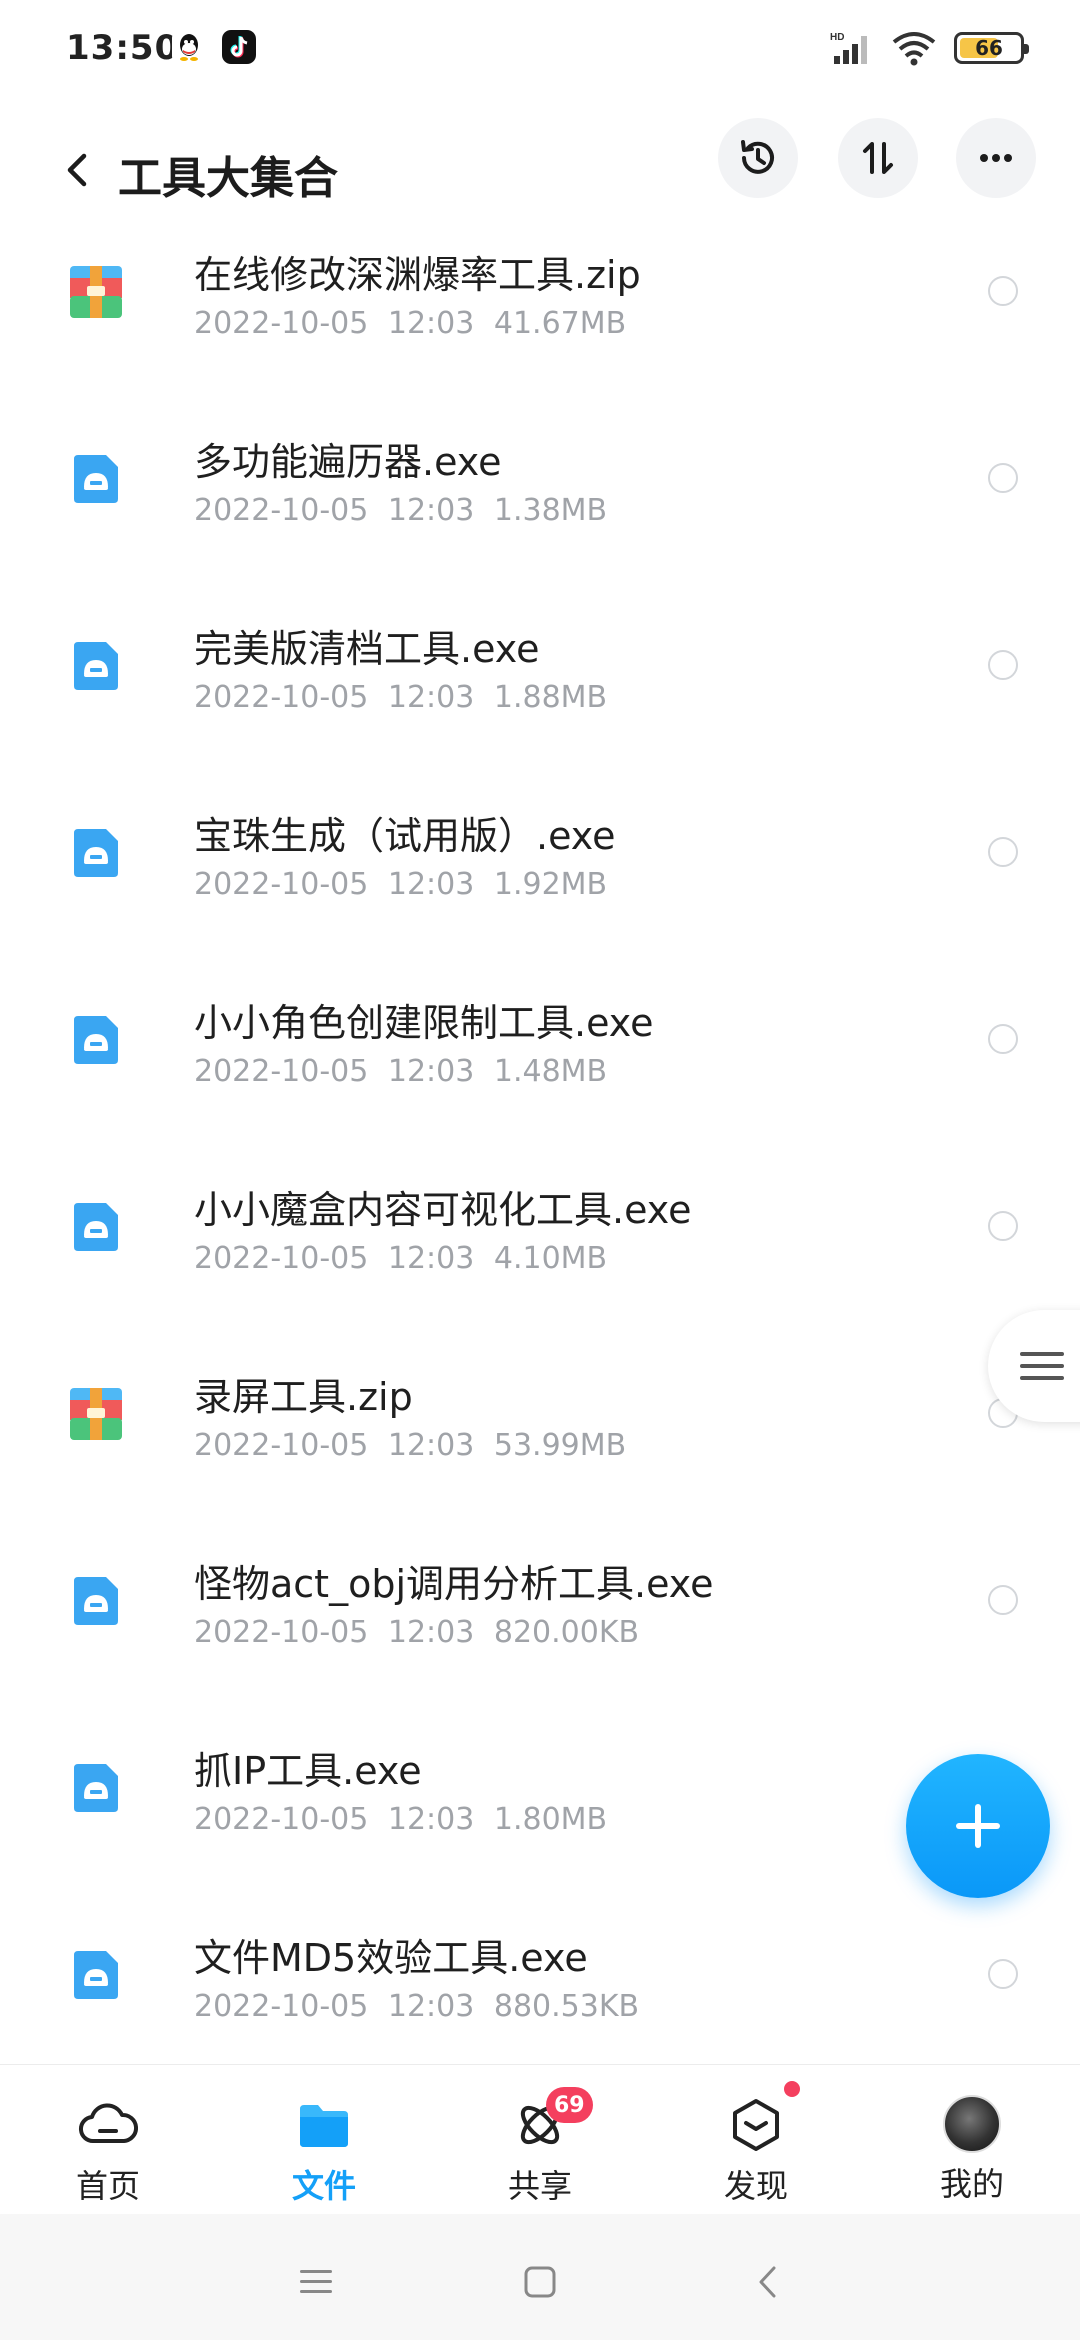 This screenshot has width=1080, height=2340. I want to click on nav-me: 我的, so click(972, 2150).